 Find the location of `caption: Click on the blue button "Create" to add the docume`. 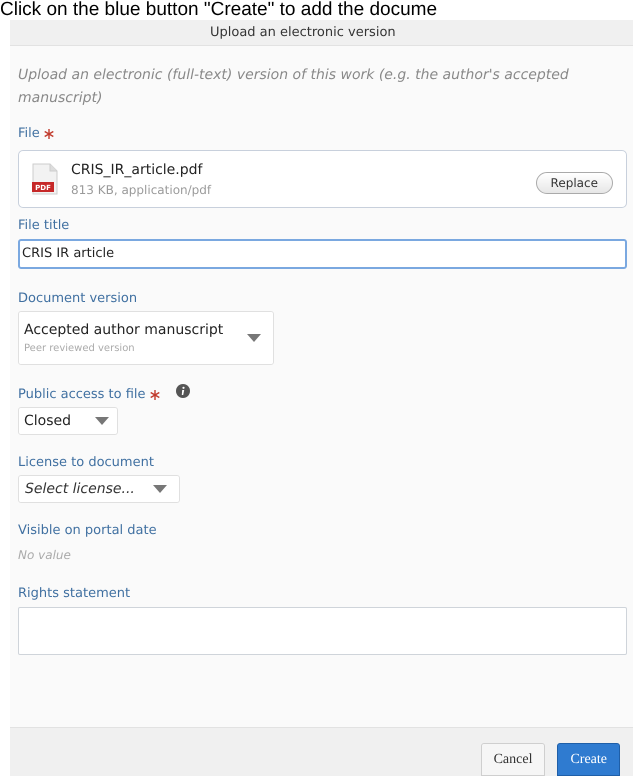

caption: Click on the blue button "Create" to add the docume is located at coordinates (219, 10).